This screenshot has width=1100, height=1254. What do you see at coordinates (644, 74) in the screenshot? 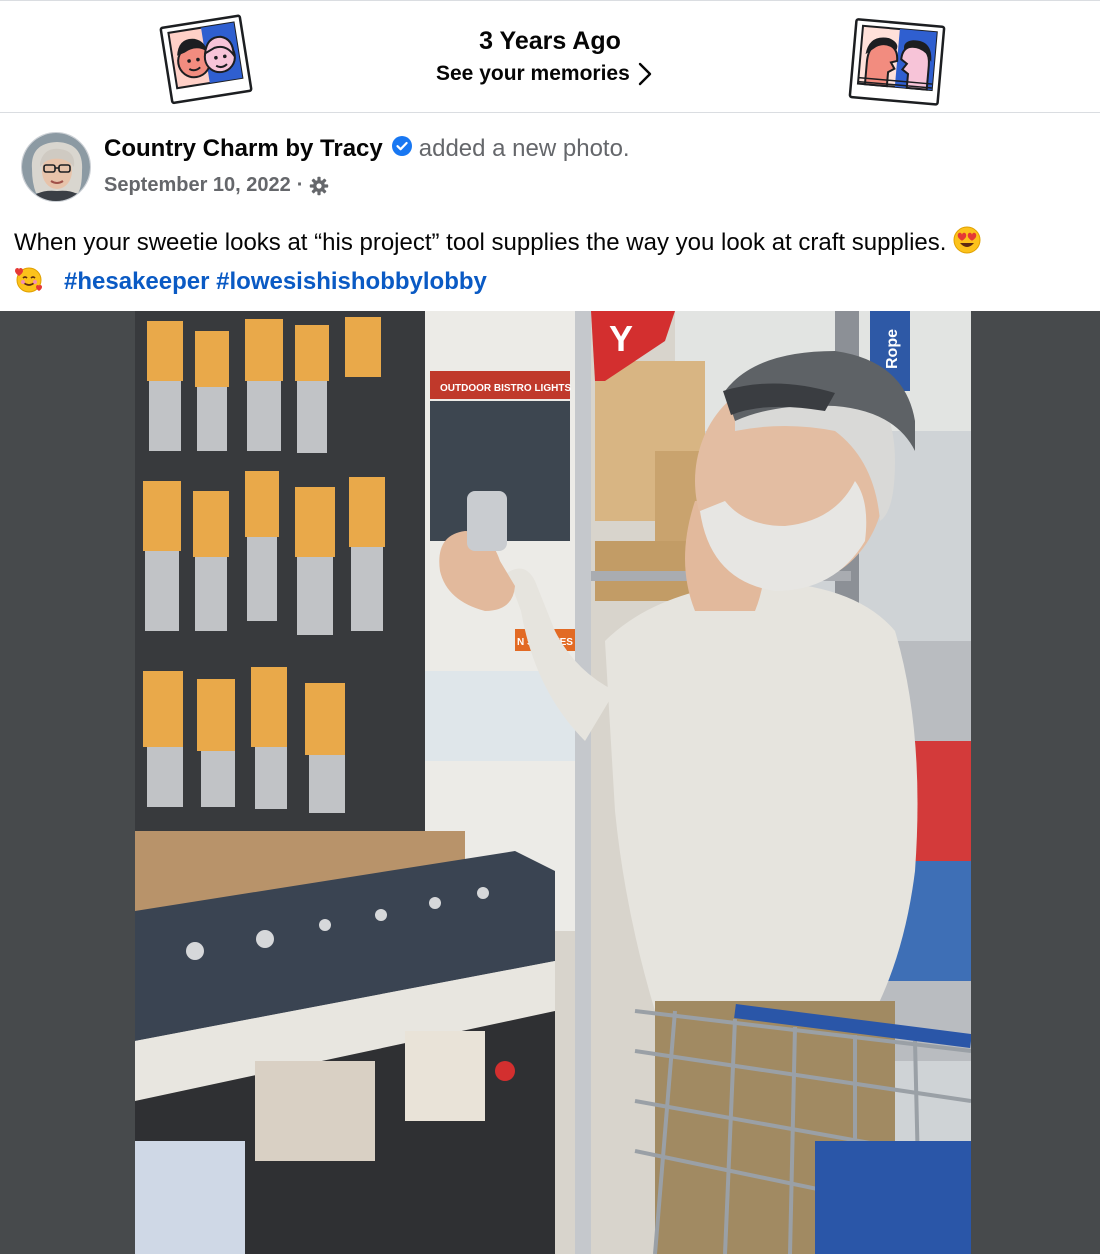
I see `chevron-right-icon` at bounding box center [644, 74].